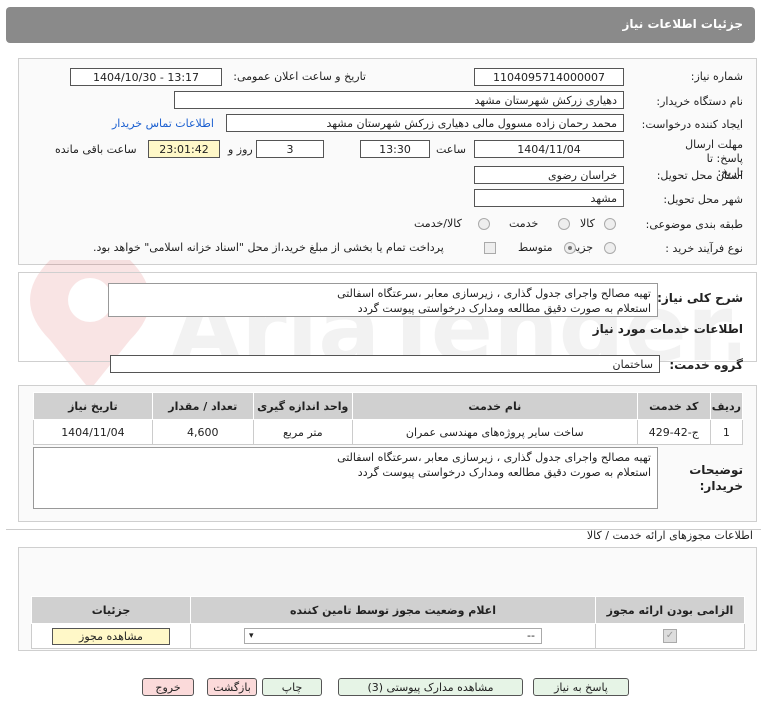  What do you see at coordinates (716, 478) in the screenshot?
I see `buyer-notes-label: توضیحات خریدار:` at bounding box center [716, 478].